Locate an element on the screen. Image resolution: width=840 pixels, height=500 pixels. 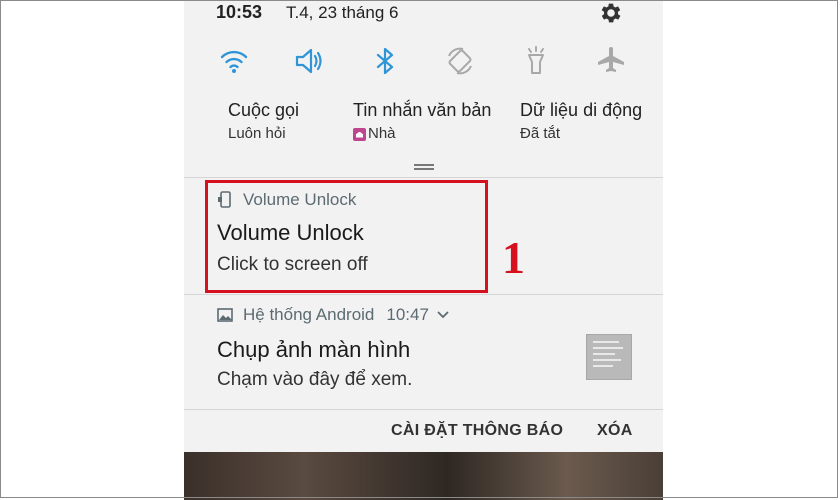
notification-app-name: Hệ thống Android is located at coordinates (309, 314).